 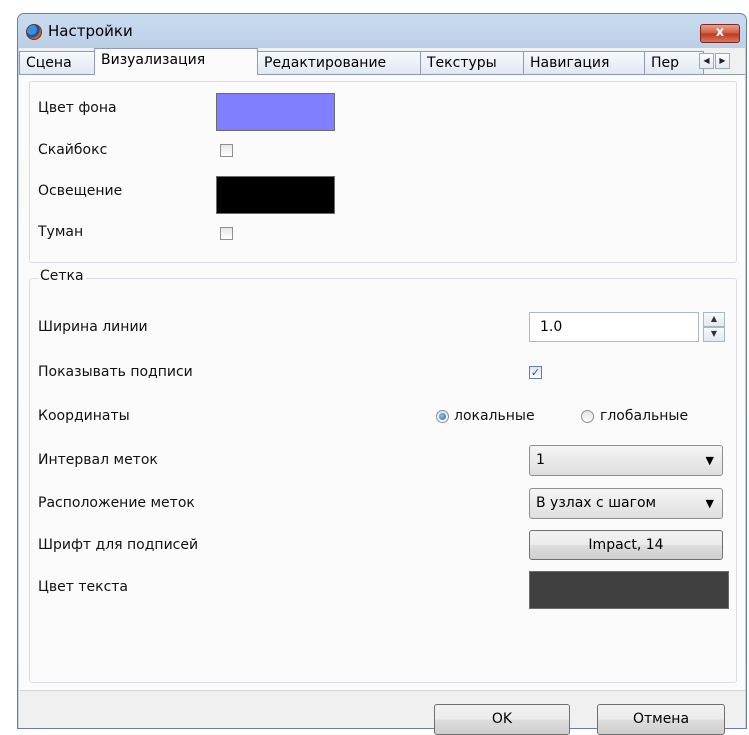 I want to click on skybox-label: Скайбокс, so click(x=73, y=150).